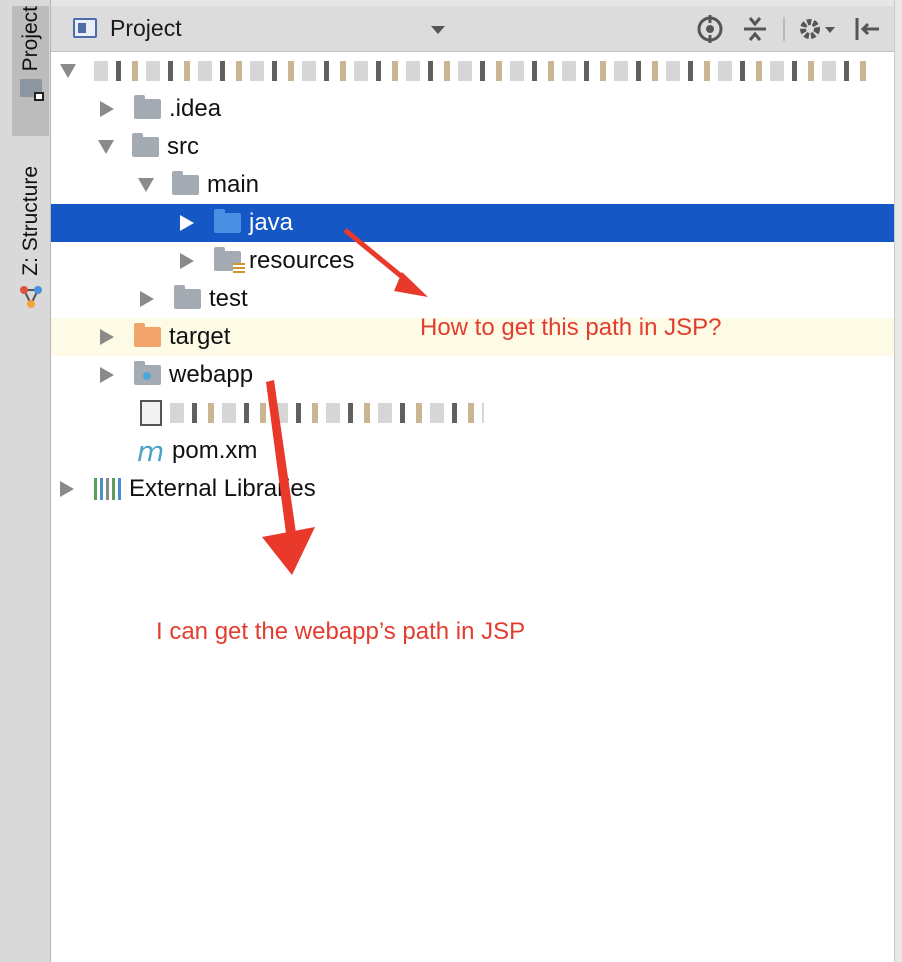  Describe the element at coordinates (571, 327) in the screenshot. I see `annotation-java-note: How to get this path in JSP?` at that location.